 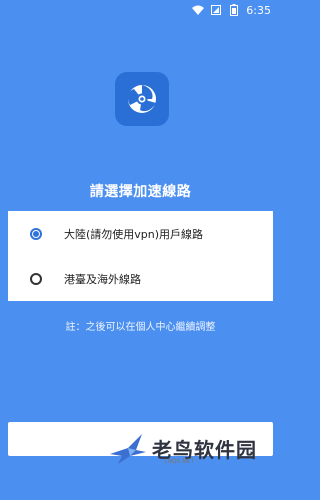 What do you see at coordinates (140, 10) in the screenshot?
I see `status-bar: 6:35` at bounding box center [140, 10].